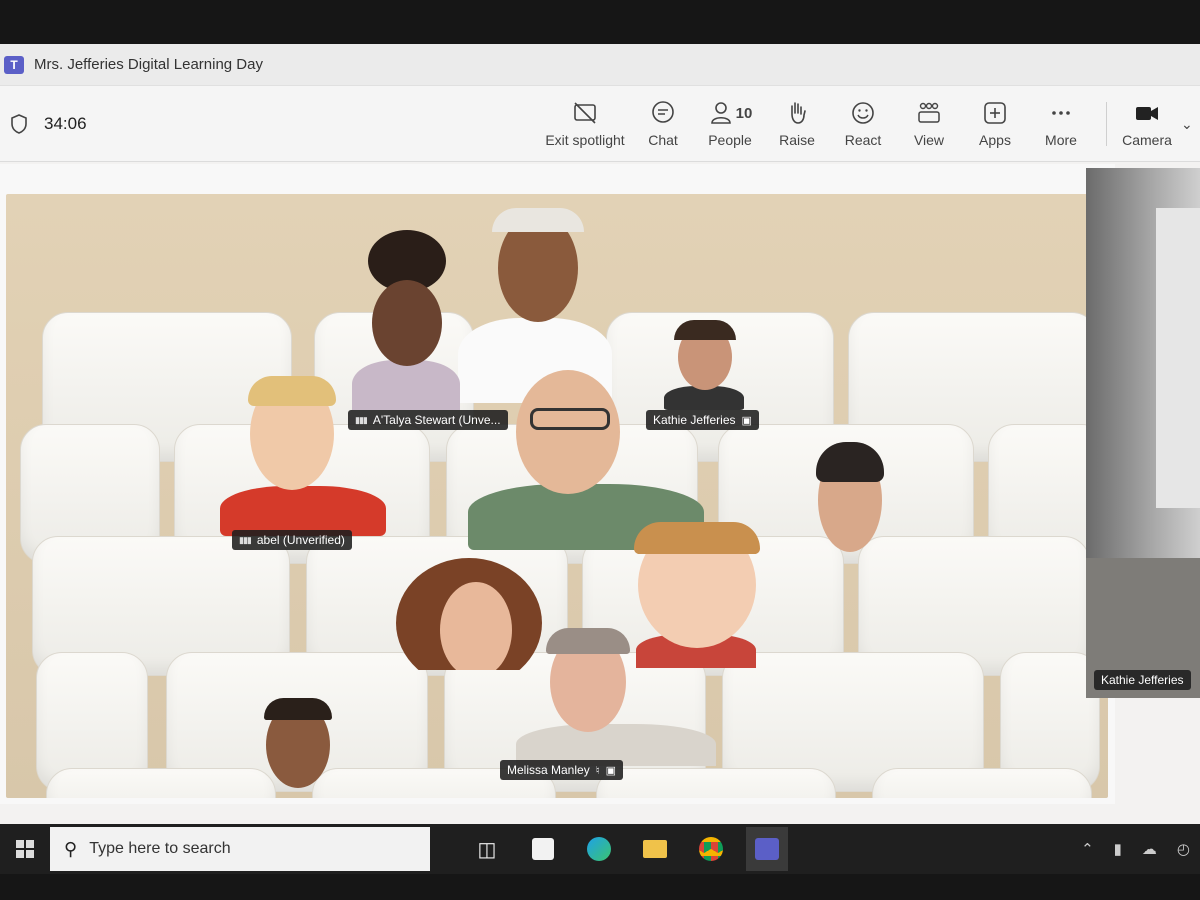 This screenshot has width=1200, height=900. What do you see at coordinates (767, 849) in the screenshot?
I see `teams-taskbar-icon` at bounding box center [767, 849].